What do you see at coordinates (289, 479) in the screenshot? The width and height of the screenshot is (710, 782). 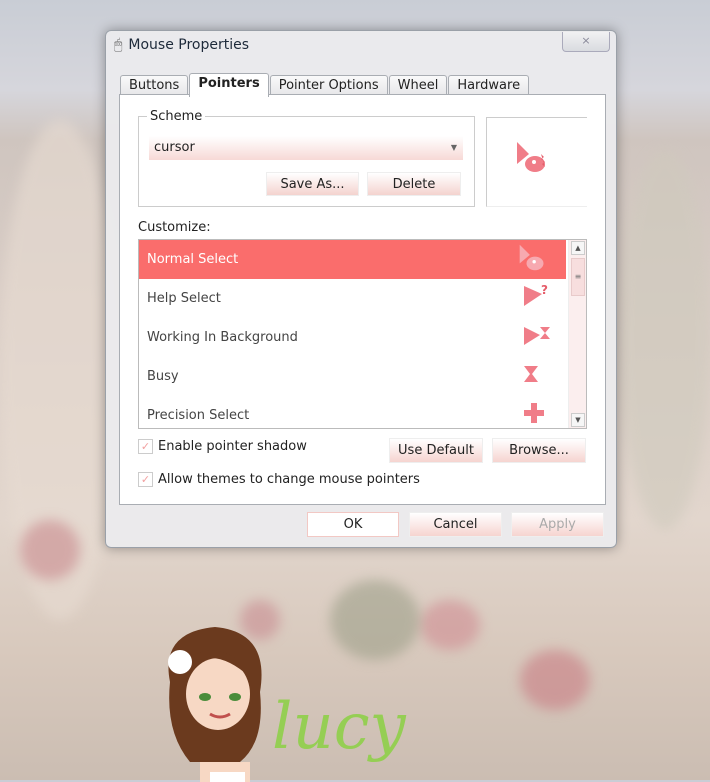 I see `checkbox-label: Allow themes to change mouse pointers` at bounding box center [289, 479].